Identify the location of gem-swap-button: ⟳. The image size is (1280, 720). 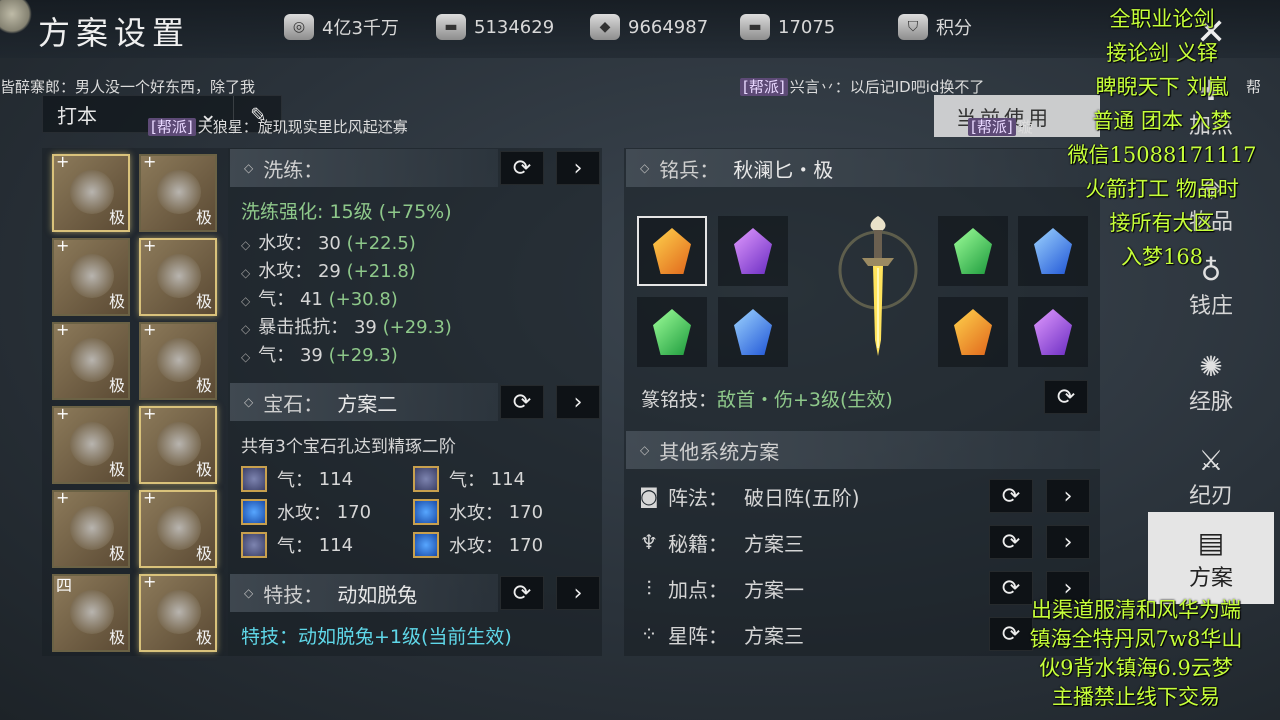
(522, 402).